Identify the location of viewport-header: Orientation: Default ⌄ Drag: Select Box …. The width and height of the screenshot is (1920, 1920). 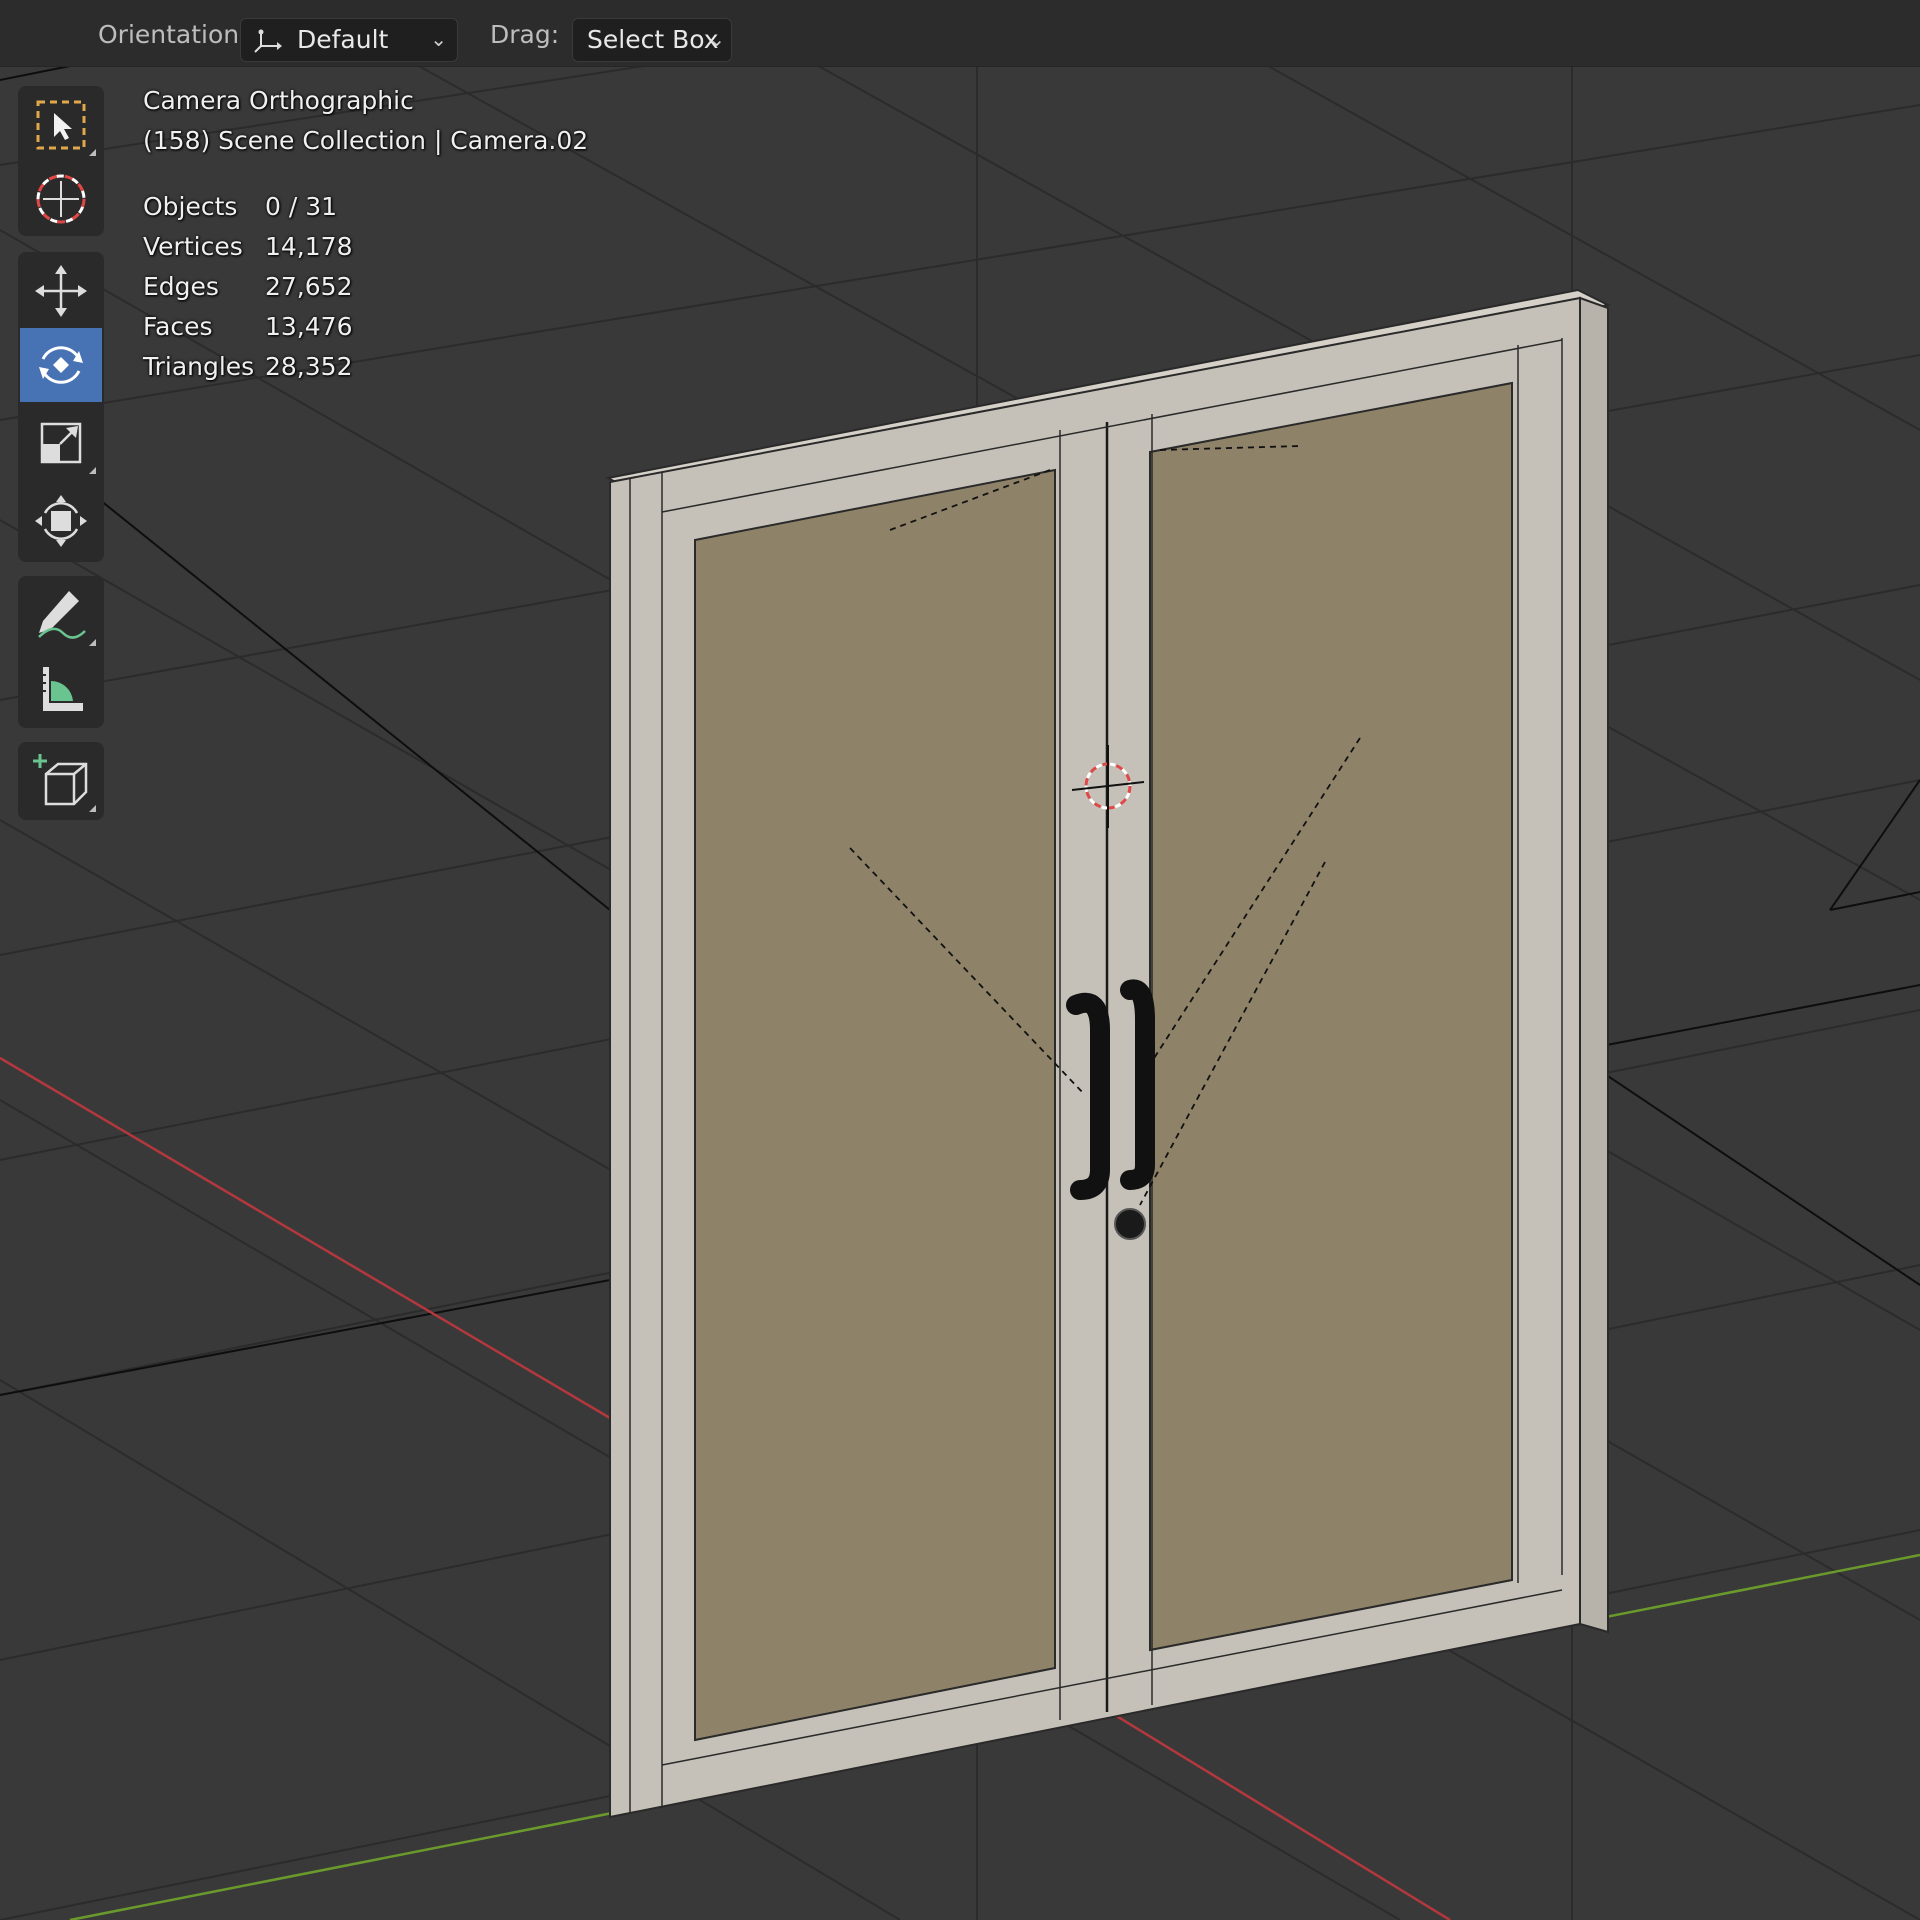
(960, 33).